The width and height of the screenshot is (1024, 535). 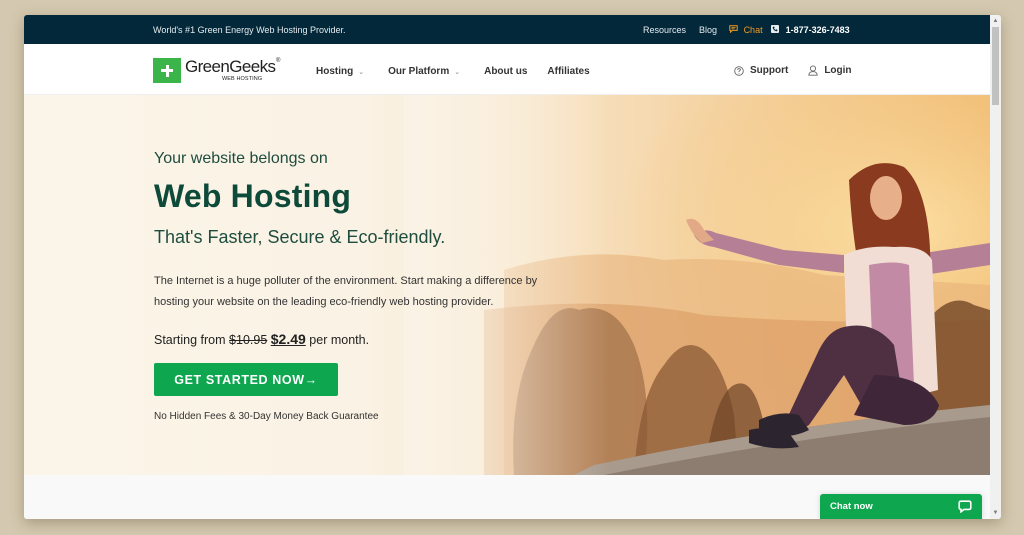 What do you see at coordinates (335, 71) in the screenshot?
I see `nav-item-label: Hosting` at bounding box center [335, 71].